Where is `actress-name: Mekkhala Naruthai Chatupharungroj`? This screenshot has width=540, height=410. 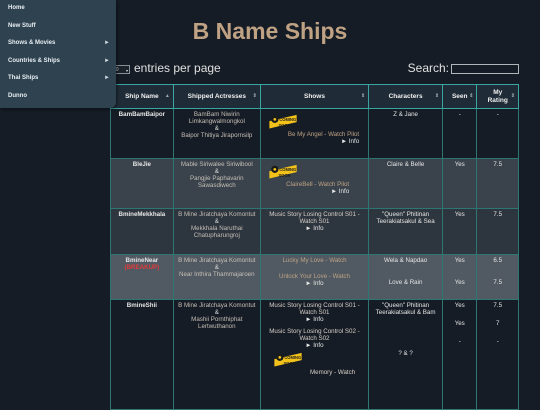
actress-name: Mekkhala Naruthai Chatupharungroj is located at coordinates (217, 232).